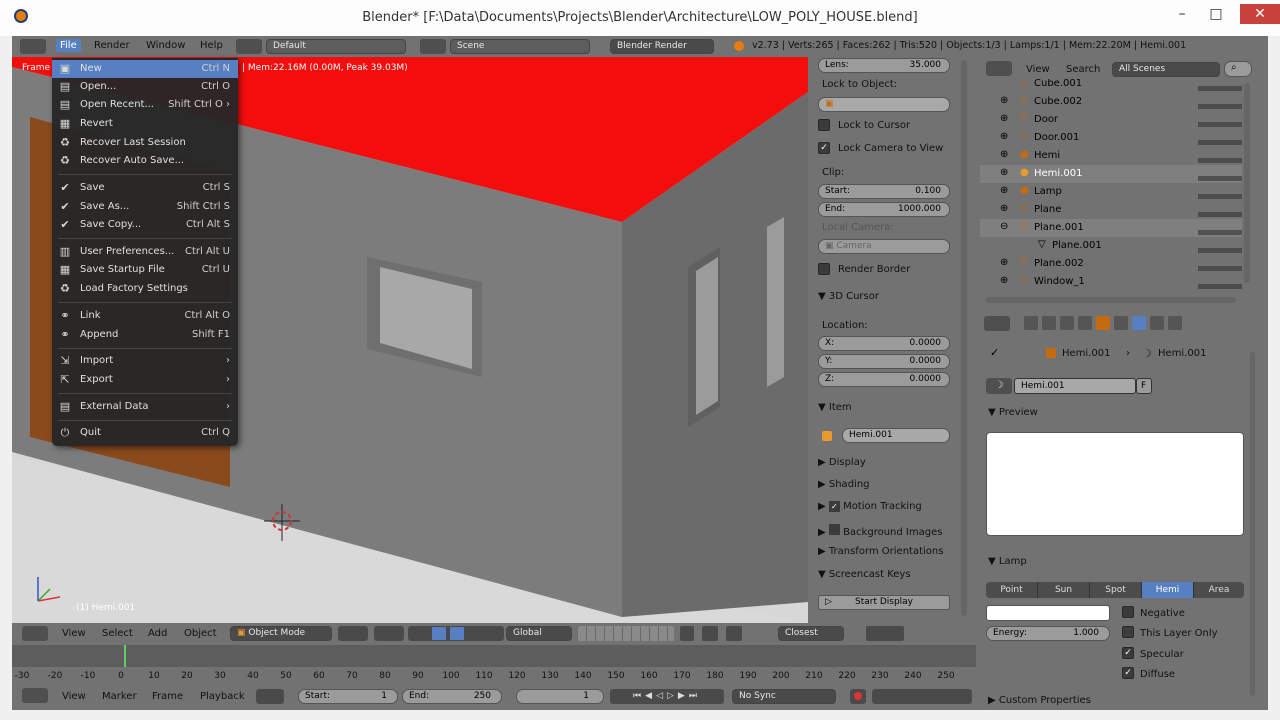 This screenshot has width=1280, height=720. Describe the element at coordinates (117, 633) in the screenshot. I see `viewport-select-menu: Select` at that location.